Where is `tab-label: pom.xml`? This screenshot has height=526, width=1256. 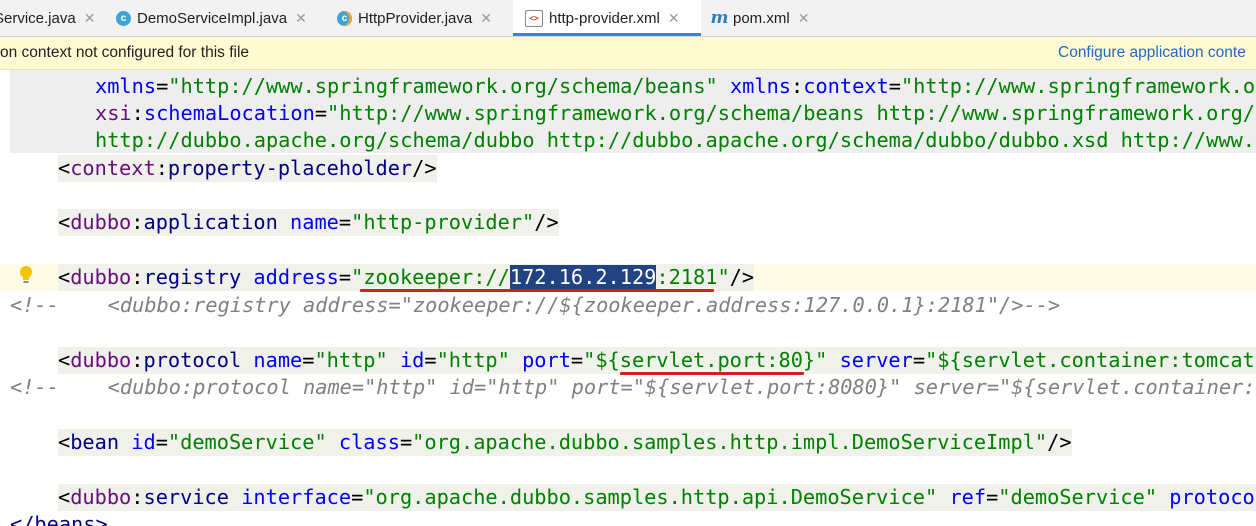 tab-label: pom.xml is located at coordinates (761, 18).